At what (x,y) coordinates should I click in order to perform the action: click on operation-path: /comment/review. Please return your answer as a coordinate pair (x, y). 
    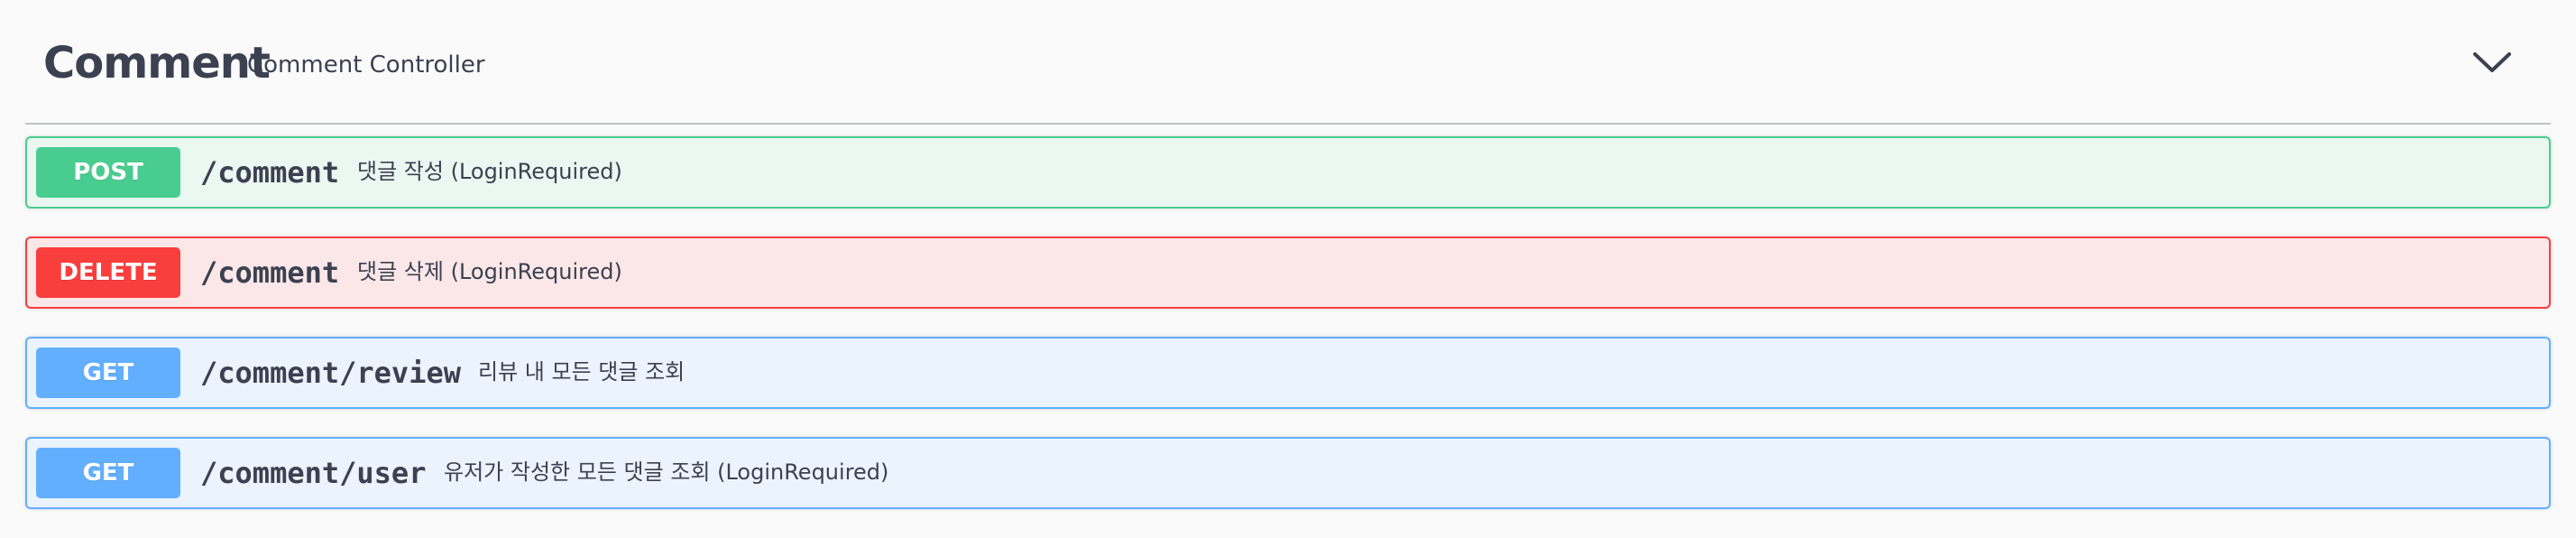
    Looking at the image, I should click on (330, 373).